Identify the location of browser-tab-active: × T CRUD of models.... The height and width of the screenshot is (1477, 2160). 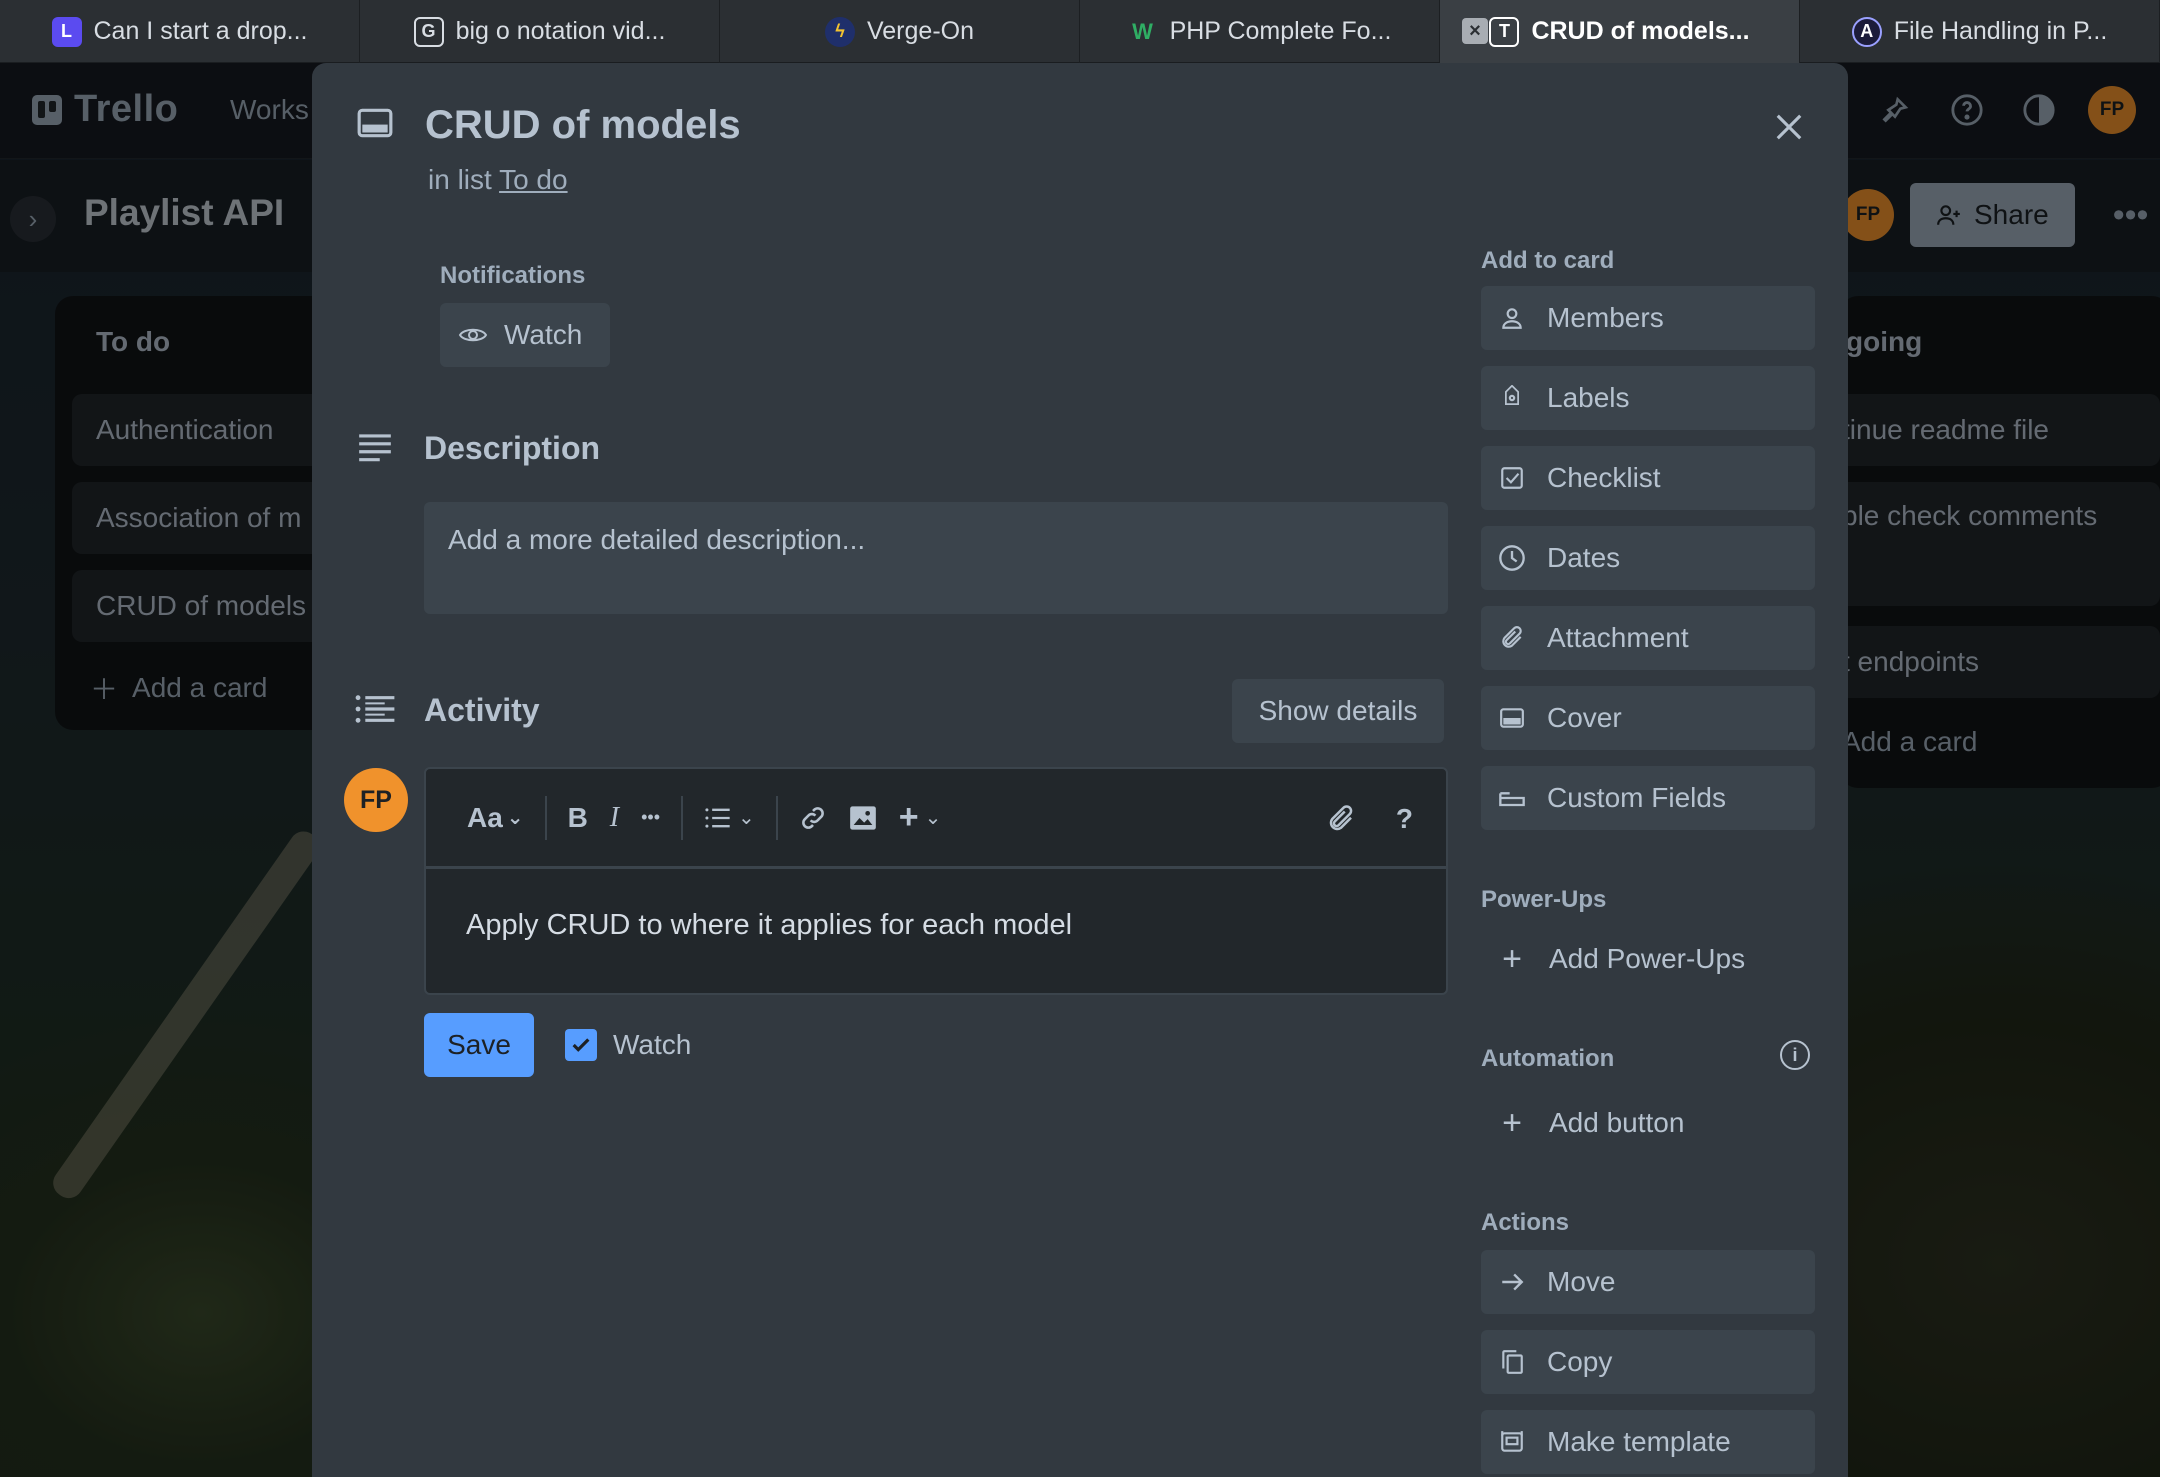
(1620, 31).